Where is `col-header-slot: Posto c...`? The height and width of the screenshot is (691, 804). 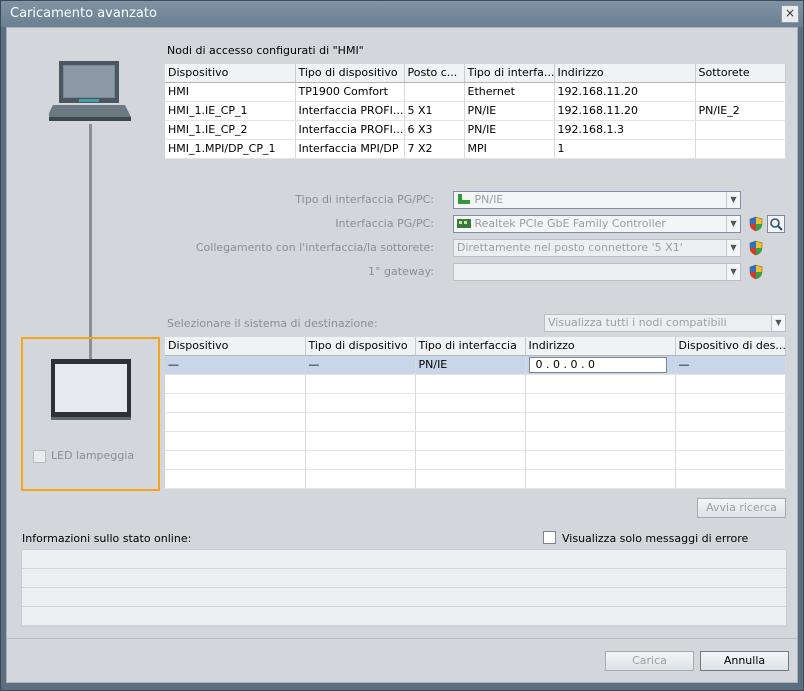 col-header-slot: Posto c... is located at coordinates (434, 73).